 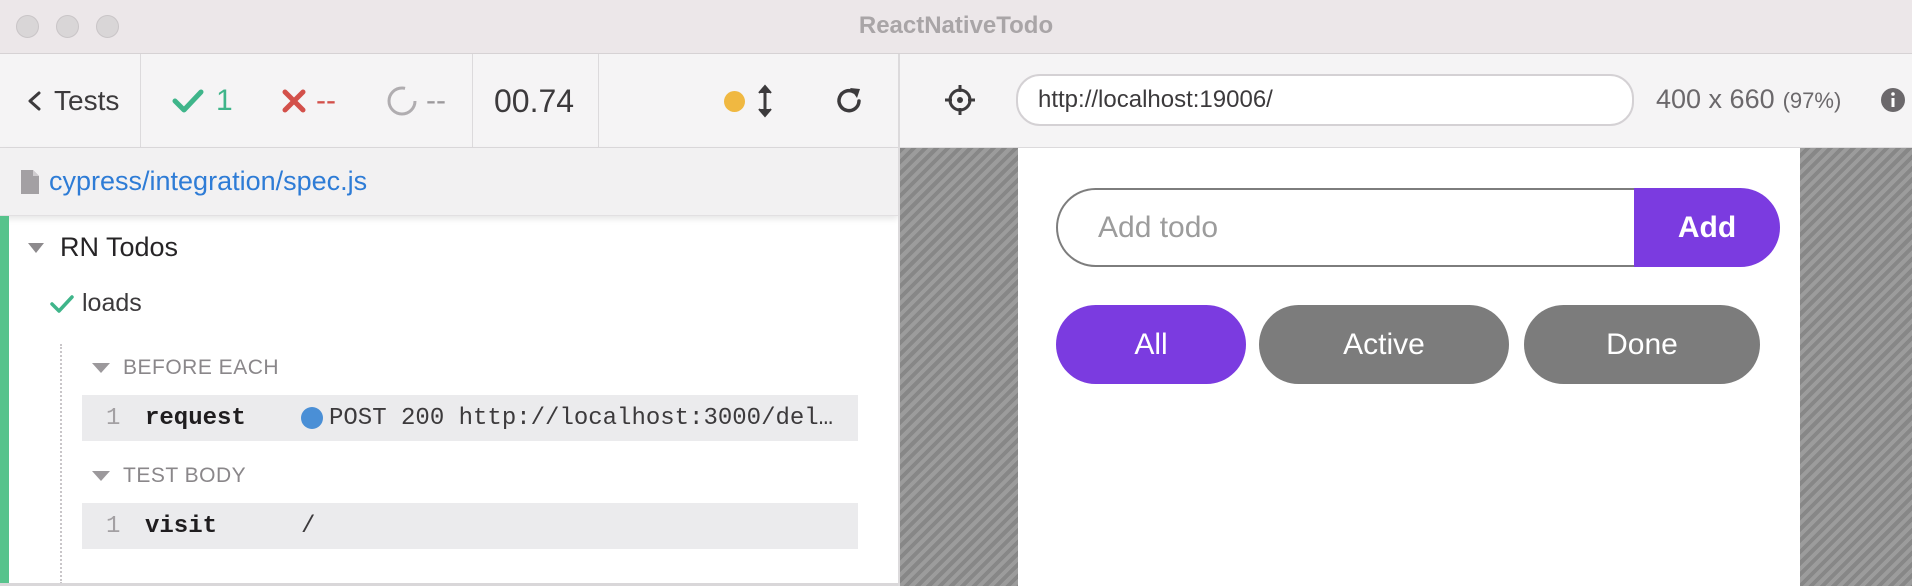 What do you see at coordinates (449, 182) in the screenshot?
I see `spec-file-row: cypress/integration/spec.js` at bounding box center [449, 182].